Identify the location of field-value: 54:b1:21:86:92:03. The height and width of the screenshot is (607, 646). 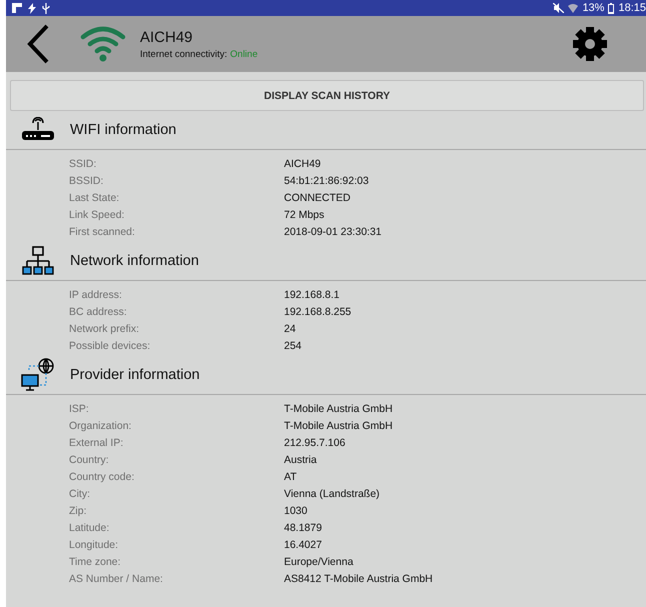
(326, 180).